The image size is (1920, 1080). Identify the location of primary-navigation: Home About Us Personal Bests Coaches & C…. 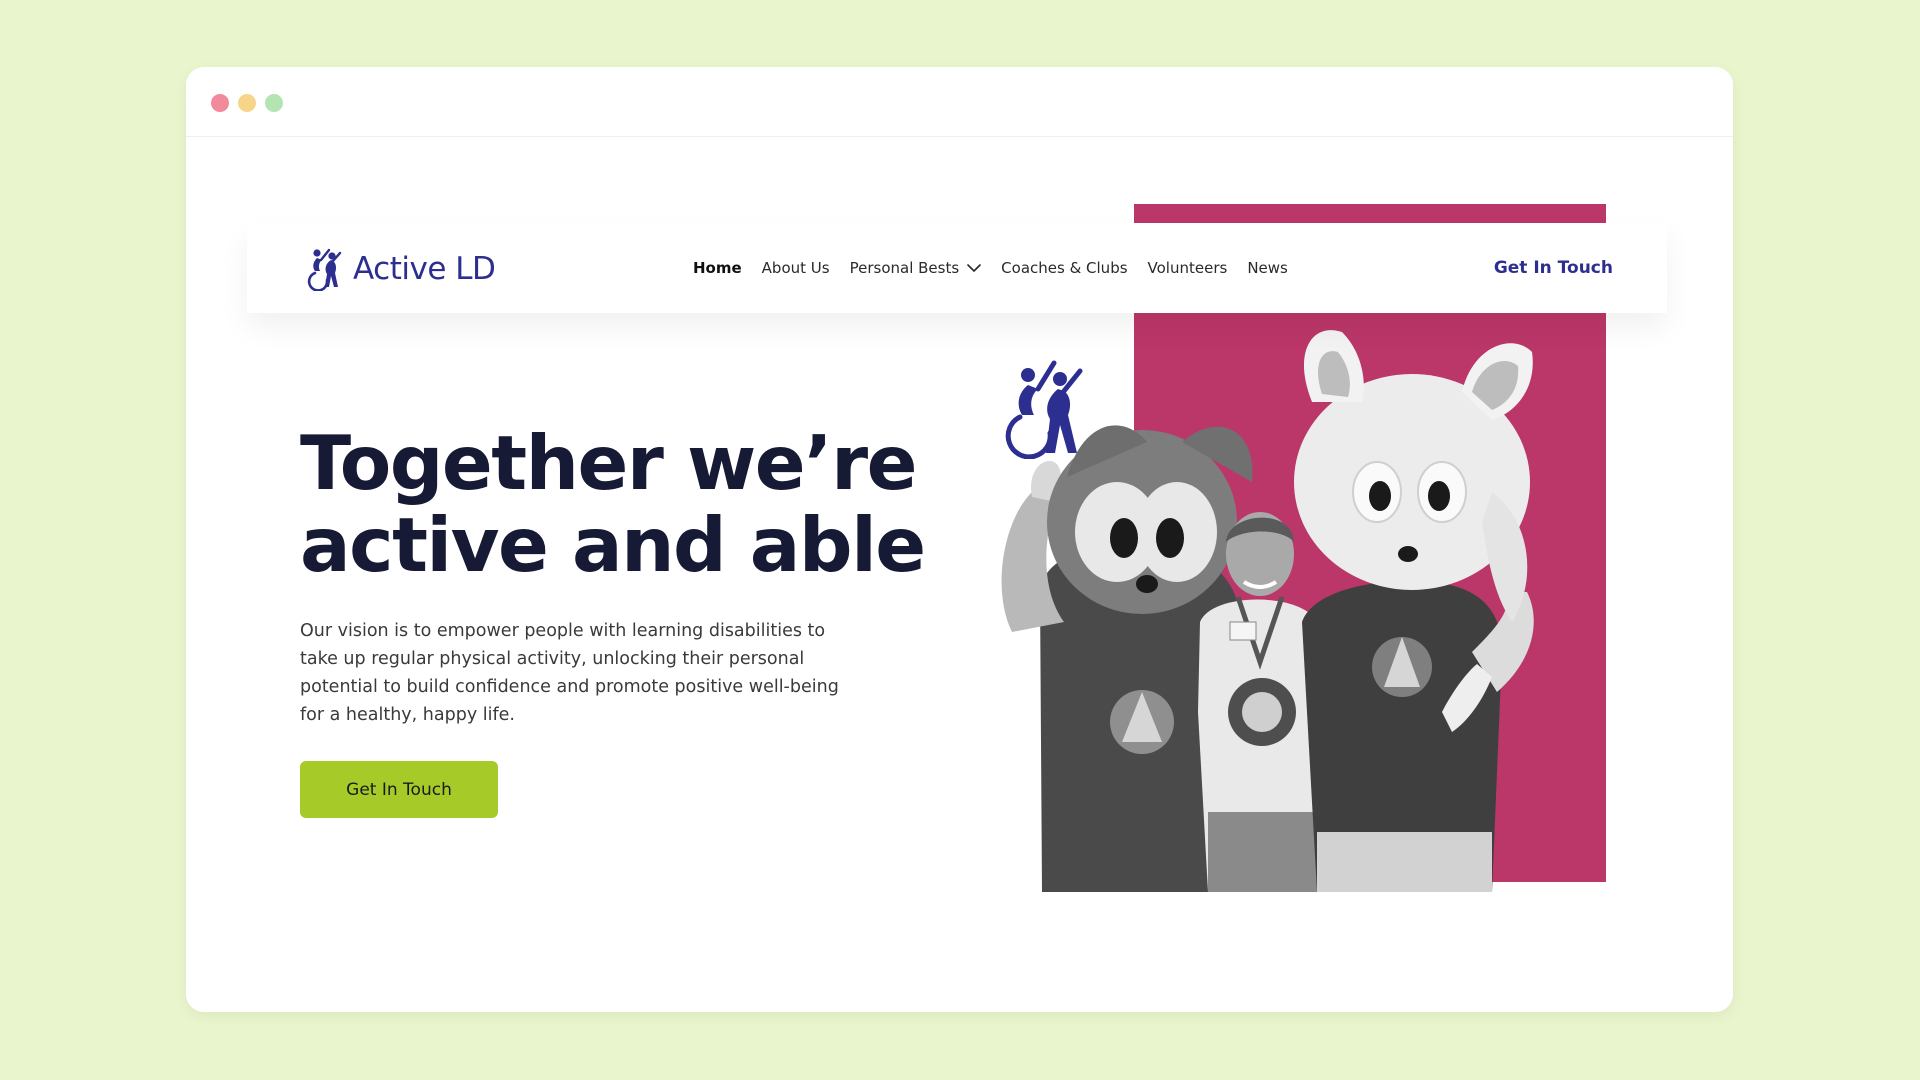
(1000, 268).